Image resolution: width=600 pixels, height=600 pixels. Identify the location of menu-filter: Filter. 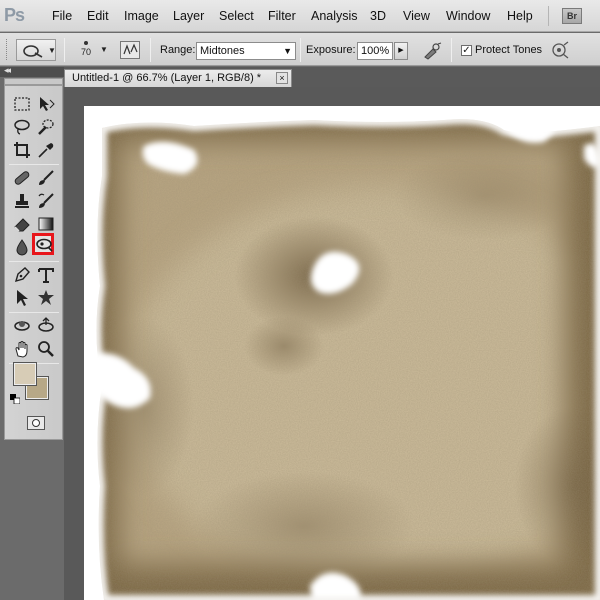
(282, 16).